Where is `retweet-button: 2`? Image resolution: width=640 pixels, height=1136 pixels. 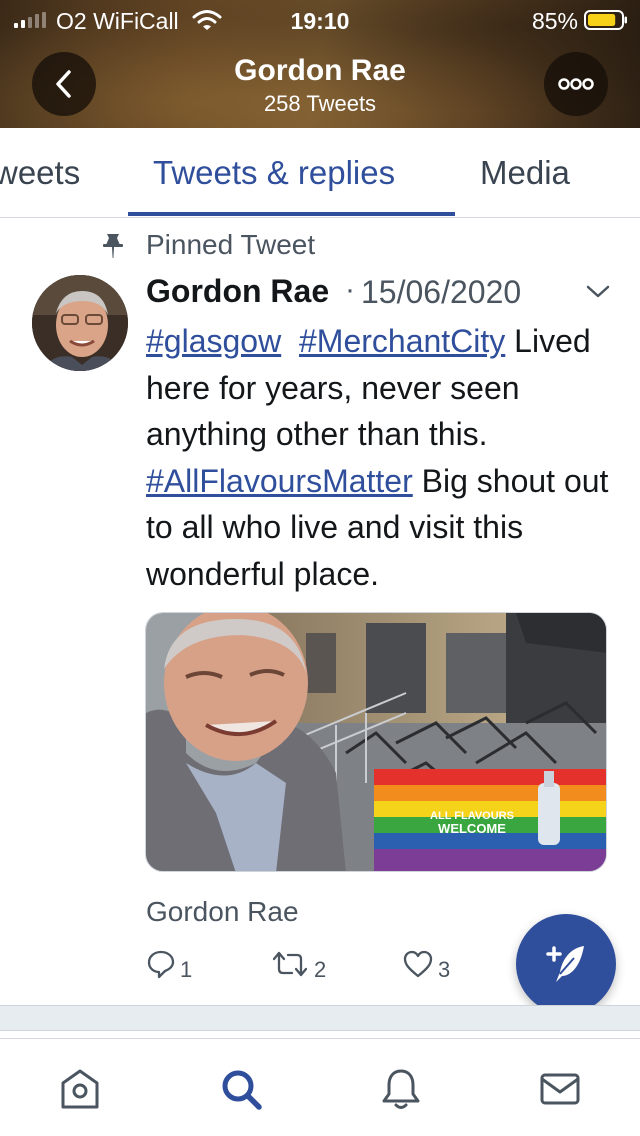 retweet-button: 2 is located at coordinates (298, 964).